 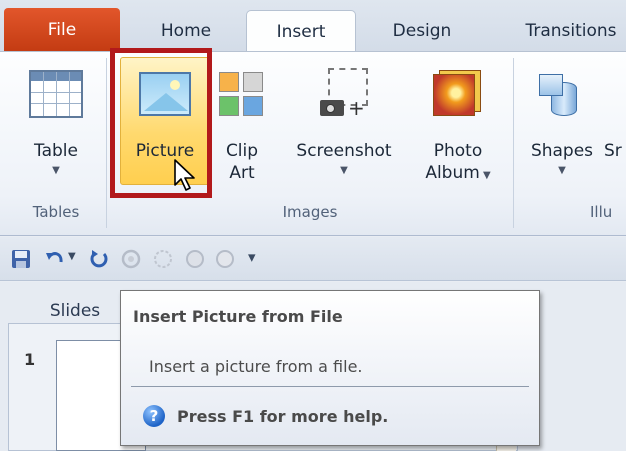 What do you see at coordinates (601, 212) in the screenshot?
I see `group-label-illustrations: Illu` at bounding box center [601, 212].